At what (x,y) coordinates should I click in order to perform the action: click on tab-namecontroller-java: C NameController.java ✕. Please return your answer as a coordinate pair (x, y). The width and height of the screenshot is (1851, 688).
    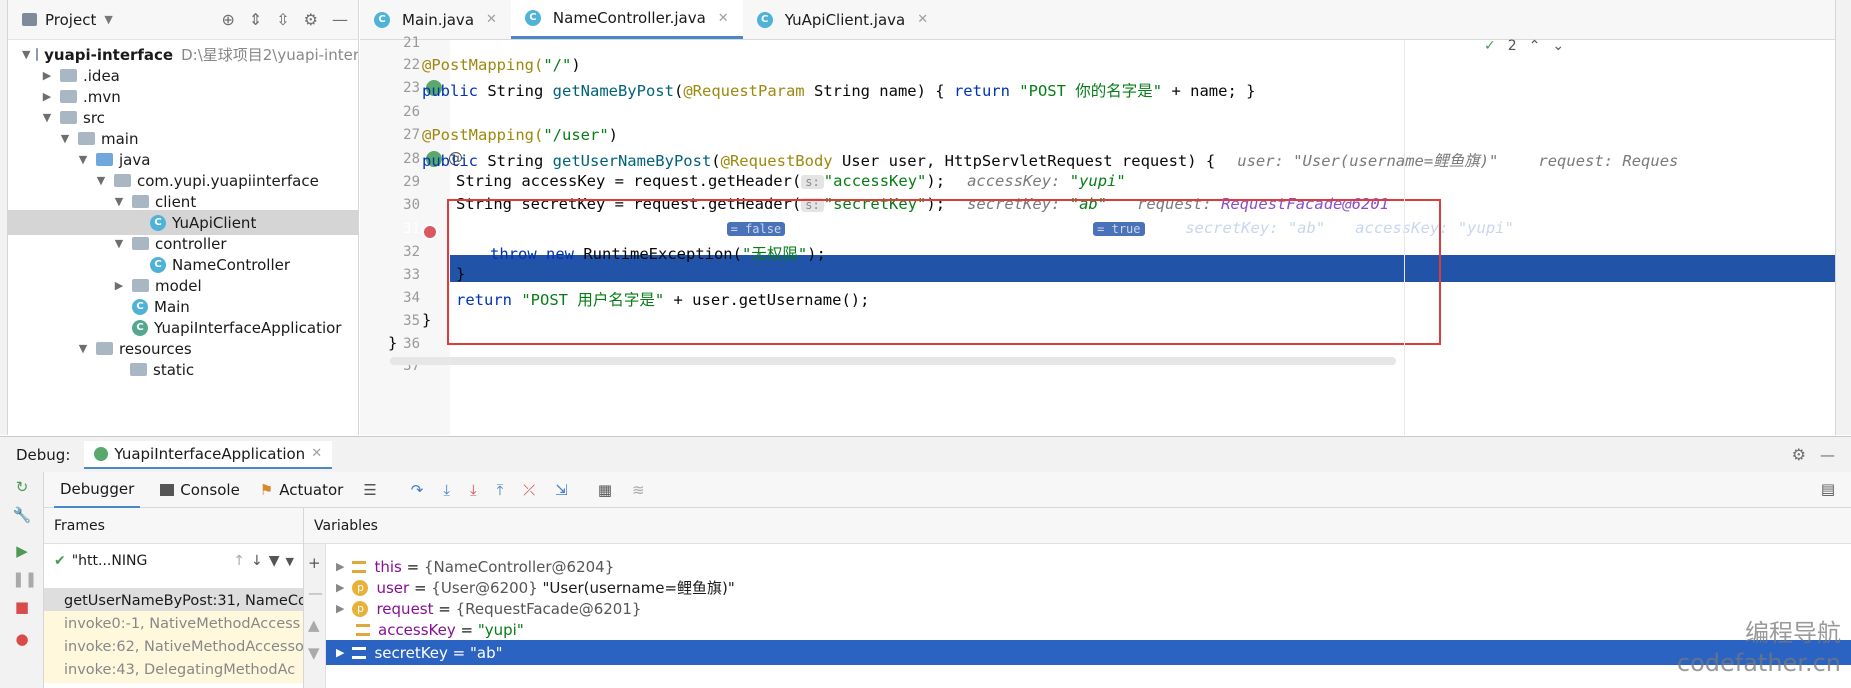
    Looking at the image, I should click on (626, 19).